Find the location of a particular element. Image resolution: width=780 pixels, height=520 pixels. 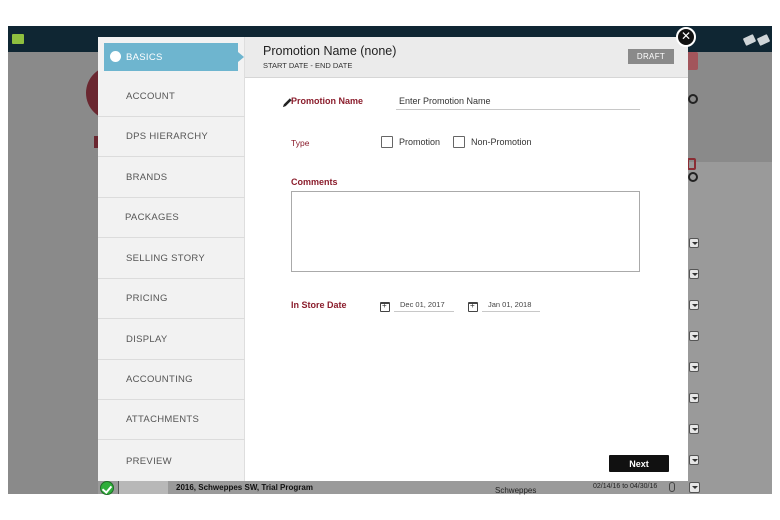

pencil-icon is located at coordinates (287, 103).